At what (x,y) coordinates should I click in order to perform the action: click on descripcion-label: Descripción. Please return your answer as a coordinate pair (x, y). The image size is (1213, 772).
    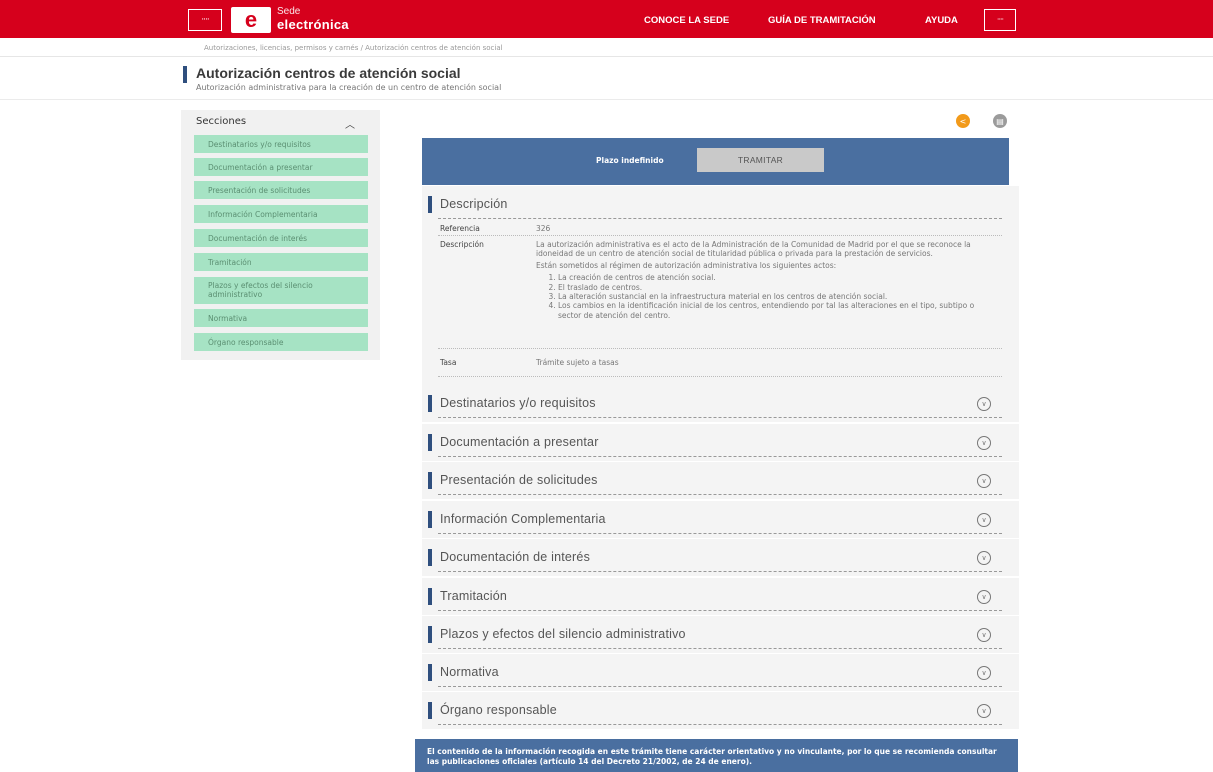
    Looking at the image, I should click on (462, 244).